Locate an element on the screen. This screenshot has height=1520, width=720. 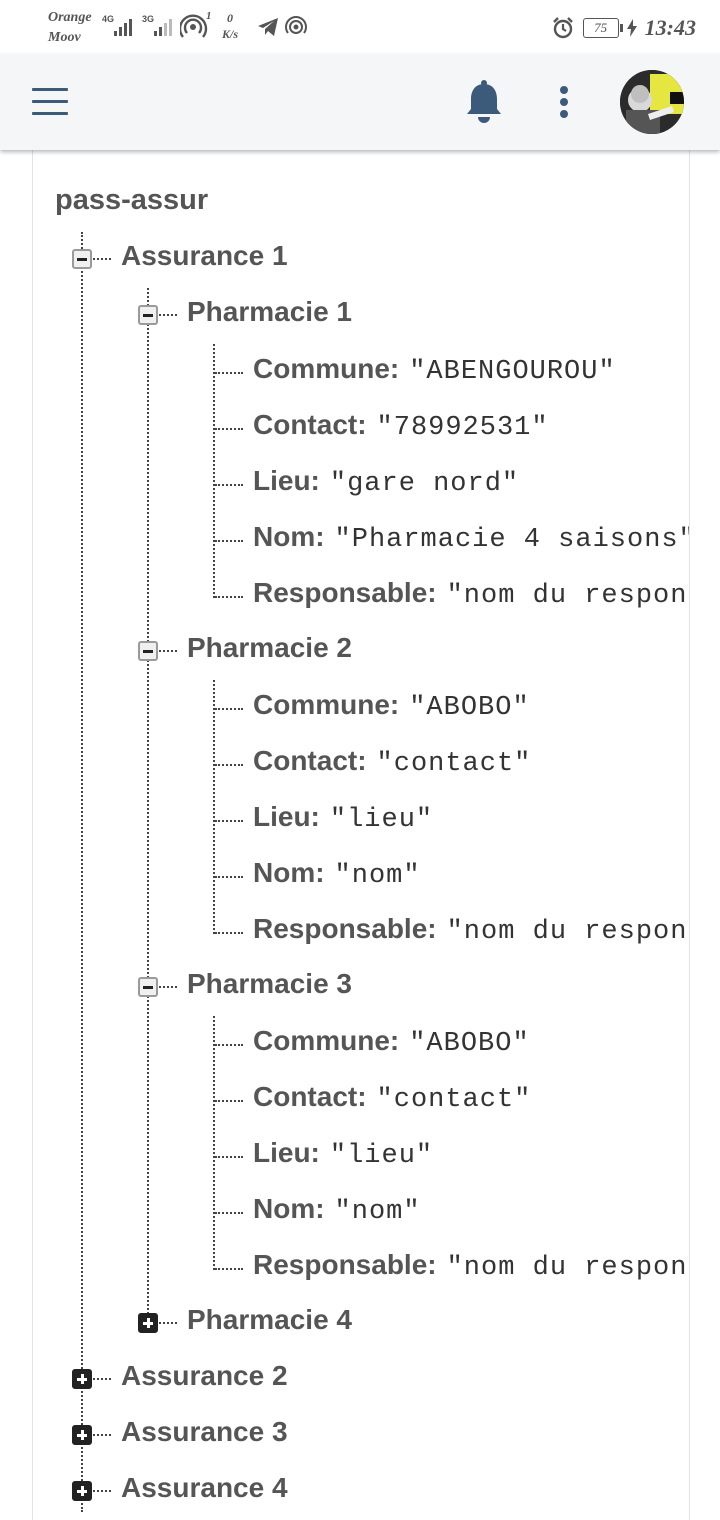
carrier-2: Moov is located at coordinates (64, 37).